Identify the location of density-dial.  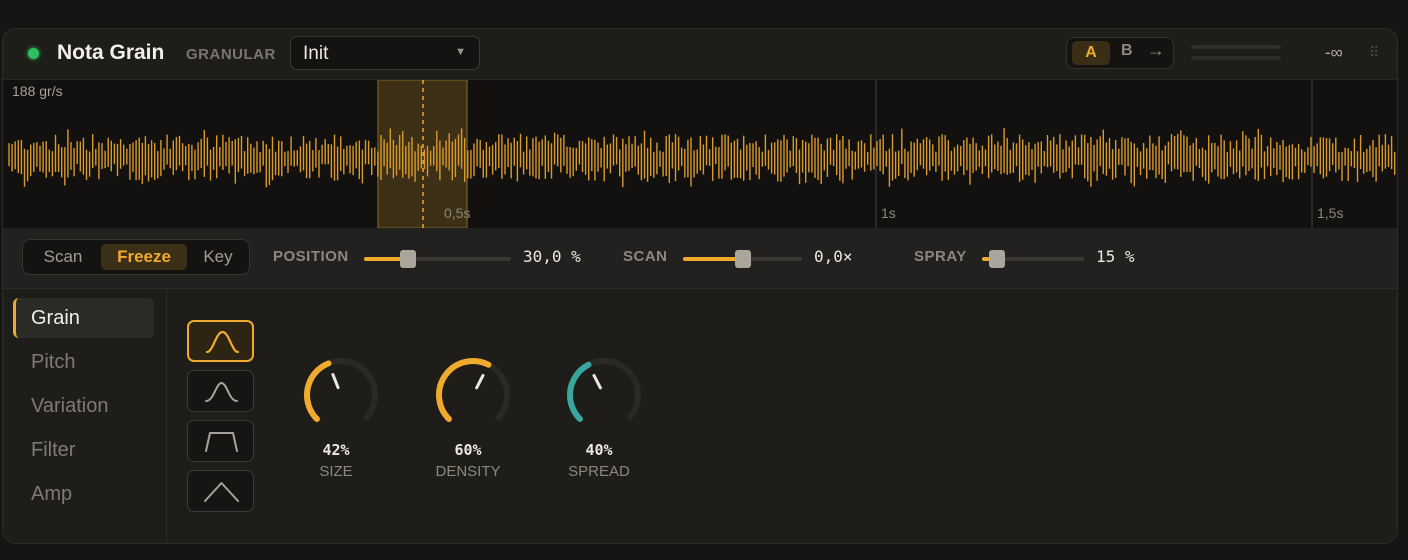
(473, 390).